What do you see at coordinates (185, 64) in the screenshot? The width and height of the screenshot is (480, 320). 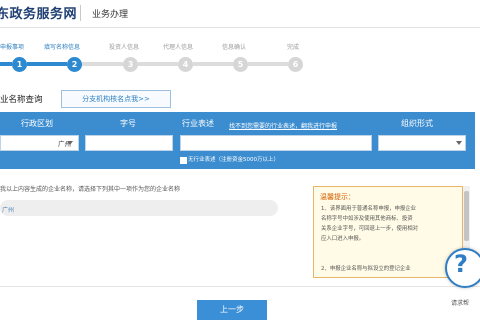 I see `step-circle-4: 4` at bounding box center [185, 64].